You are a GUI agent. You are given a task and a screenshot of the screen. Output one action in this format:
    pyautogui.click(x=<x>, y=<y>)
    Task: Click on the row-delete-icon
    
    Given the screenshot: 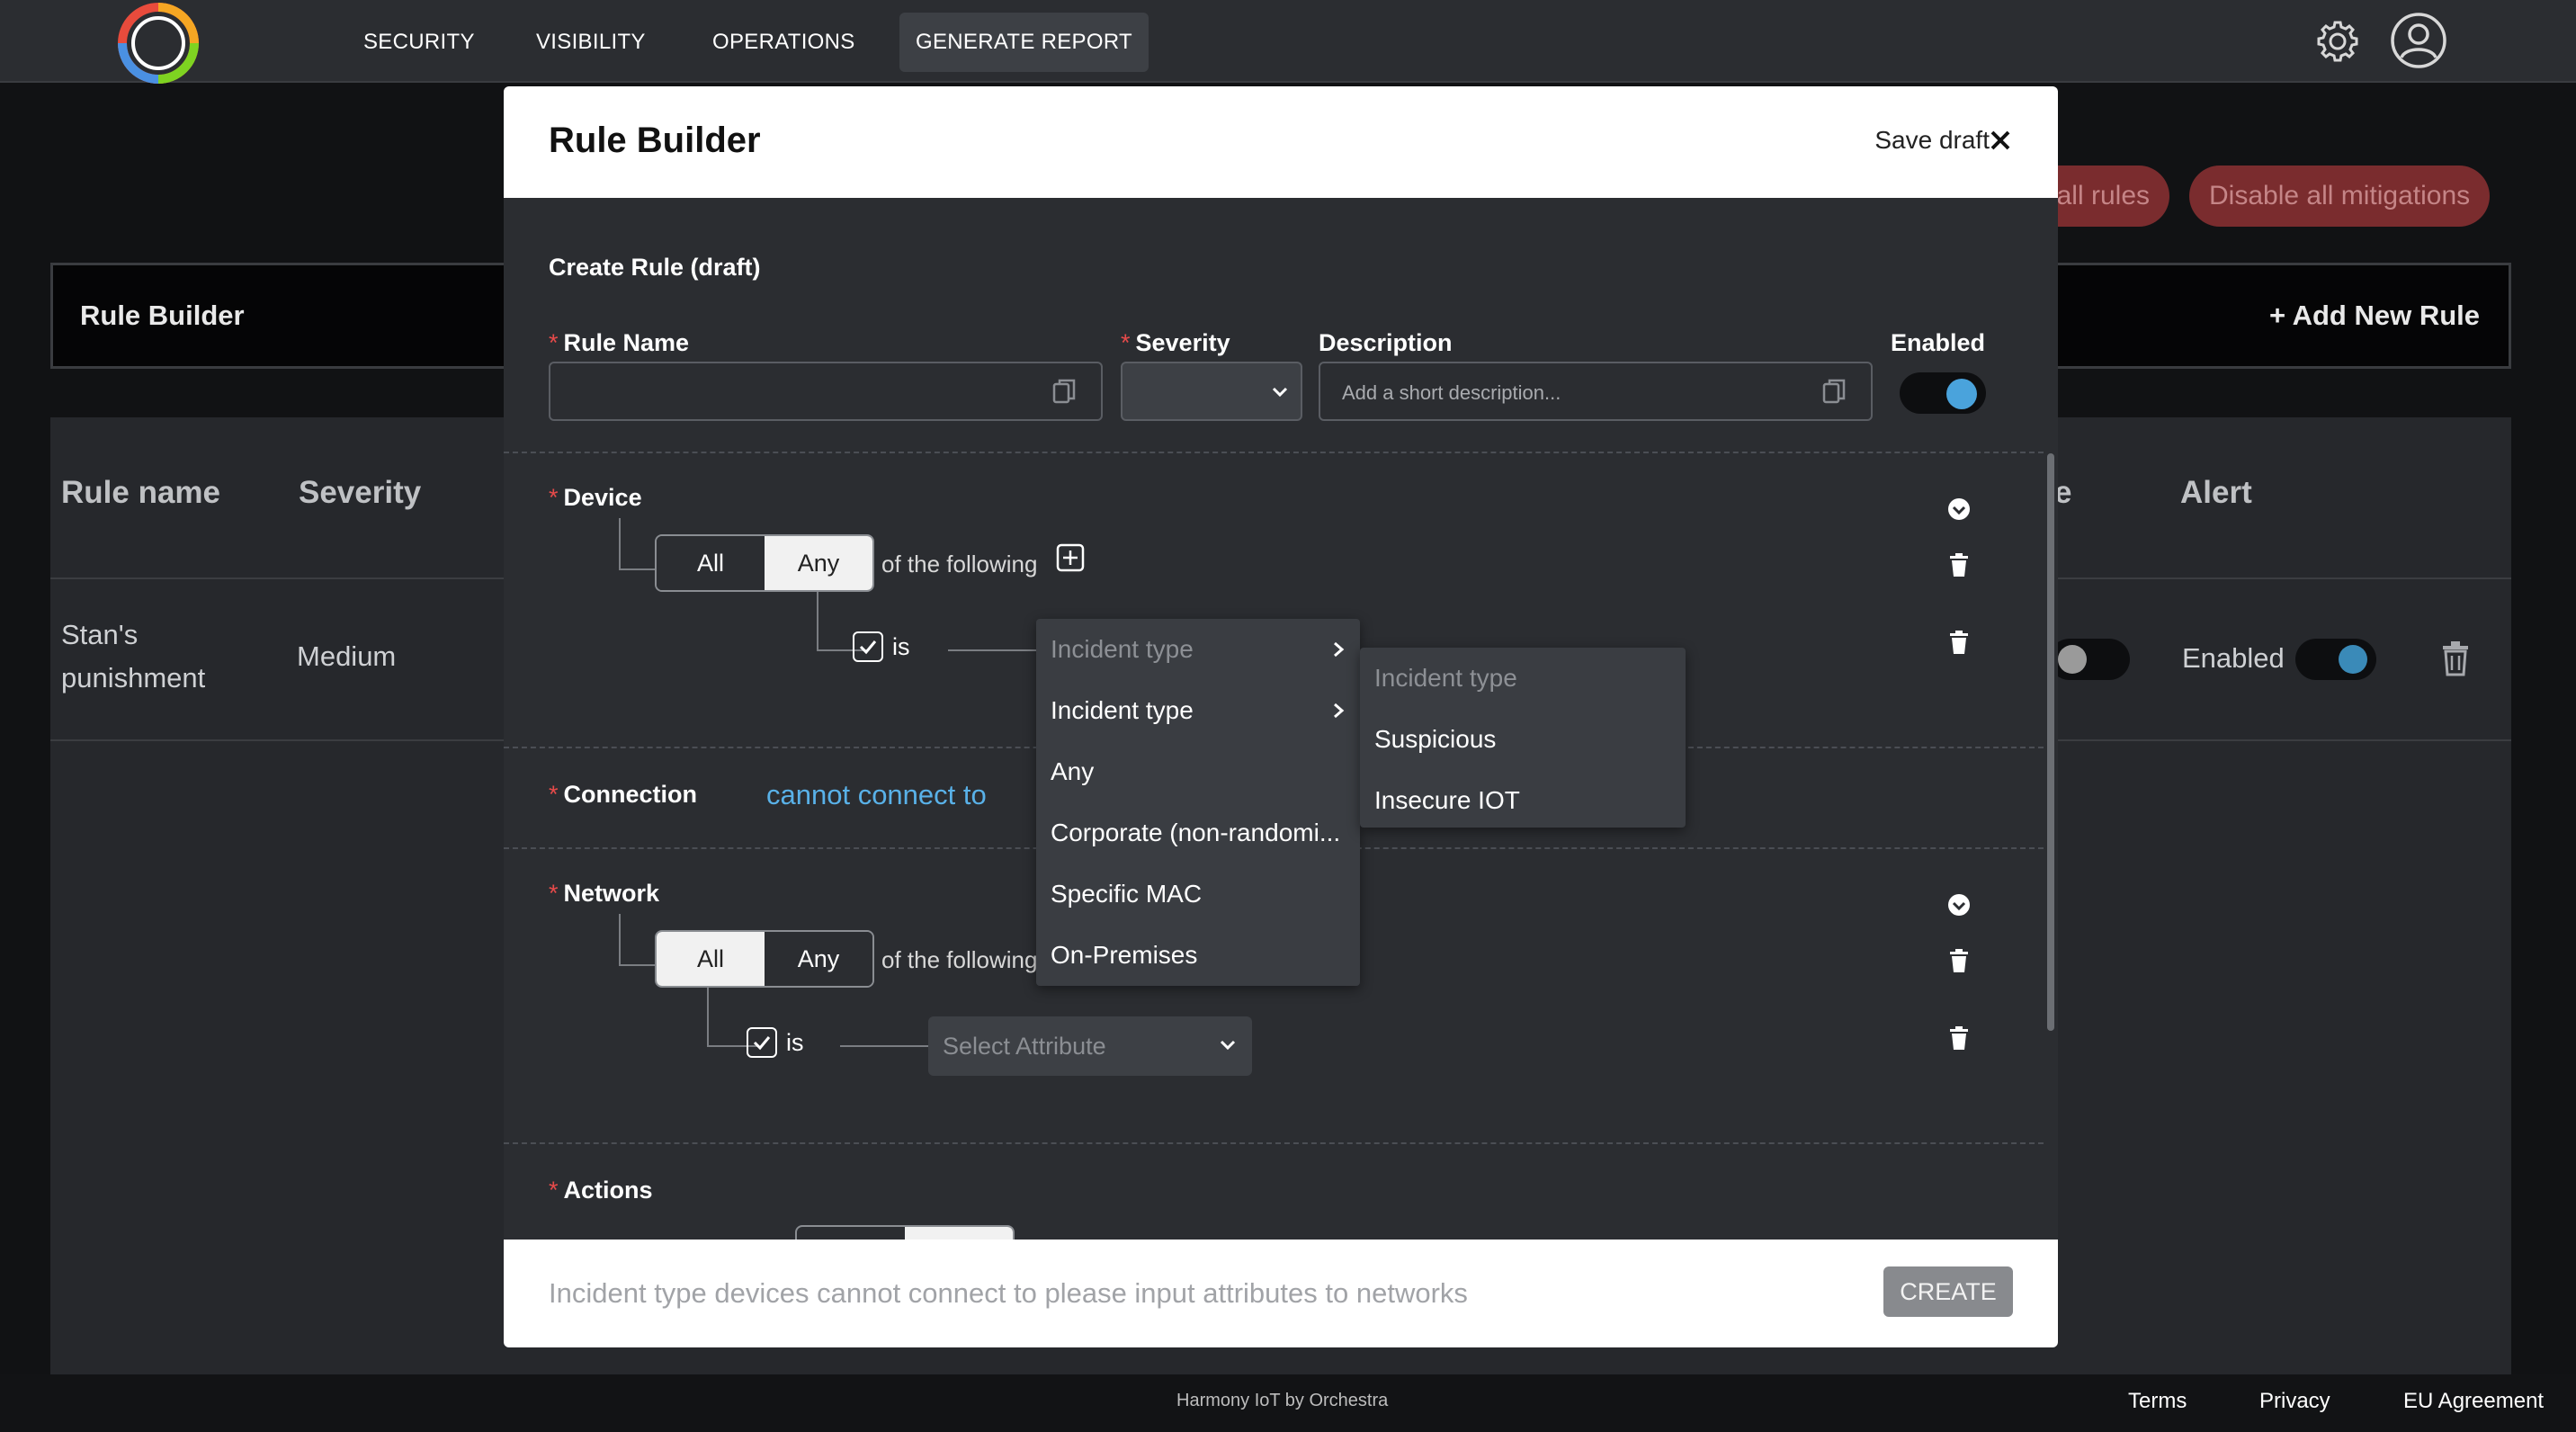 What is the action you would take?
    pyautogui.click(x=2455, y=658)
    